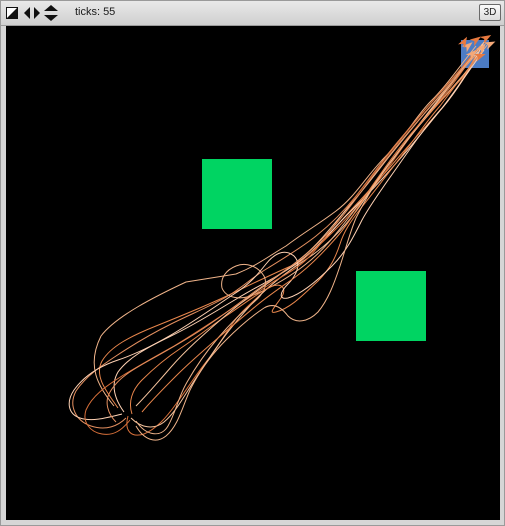 This screenshot has width=505, height=526. I want to click on edit-shape-icon, so click(12, 13).